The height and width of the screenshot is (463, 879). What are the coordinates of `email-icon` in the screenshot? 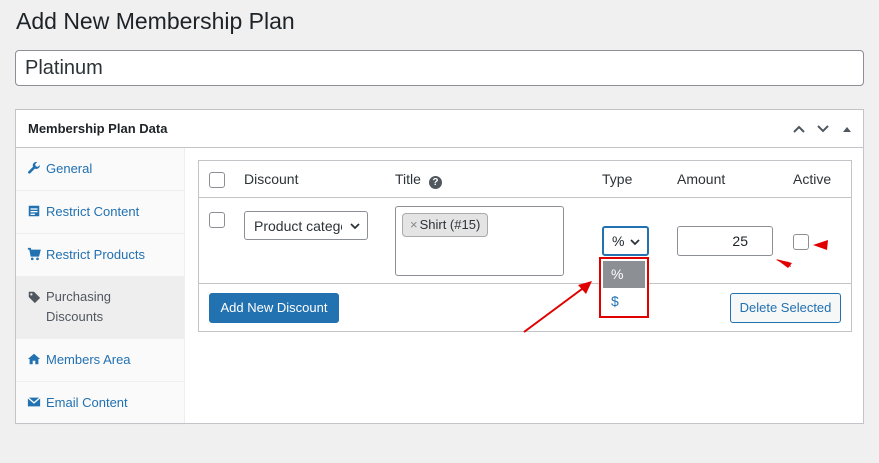 It's located at (34, 402).